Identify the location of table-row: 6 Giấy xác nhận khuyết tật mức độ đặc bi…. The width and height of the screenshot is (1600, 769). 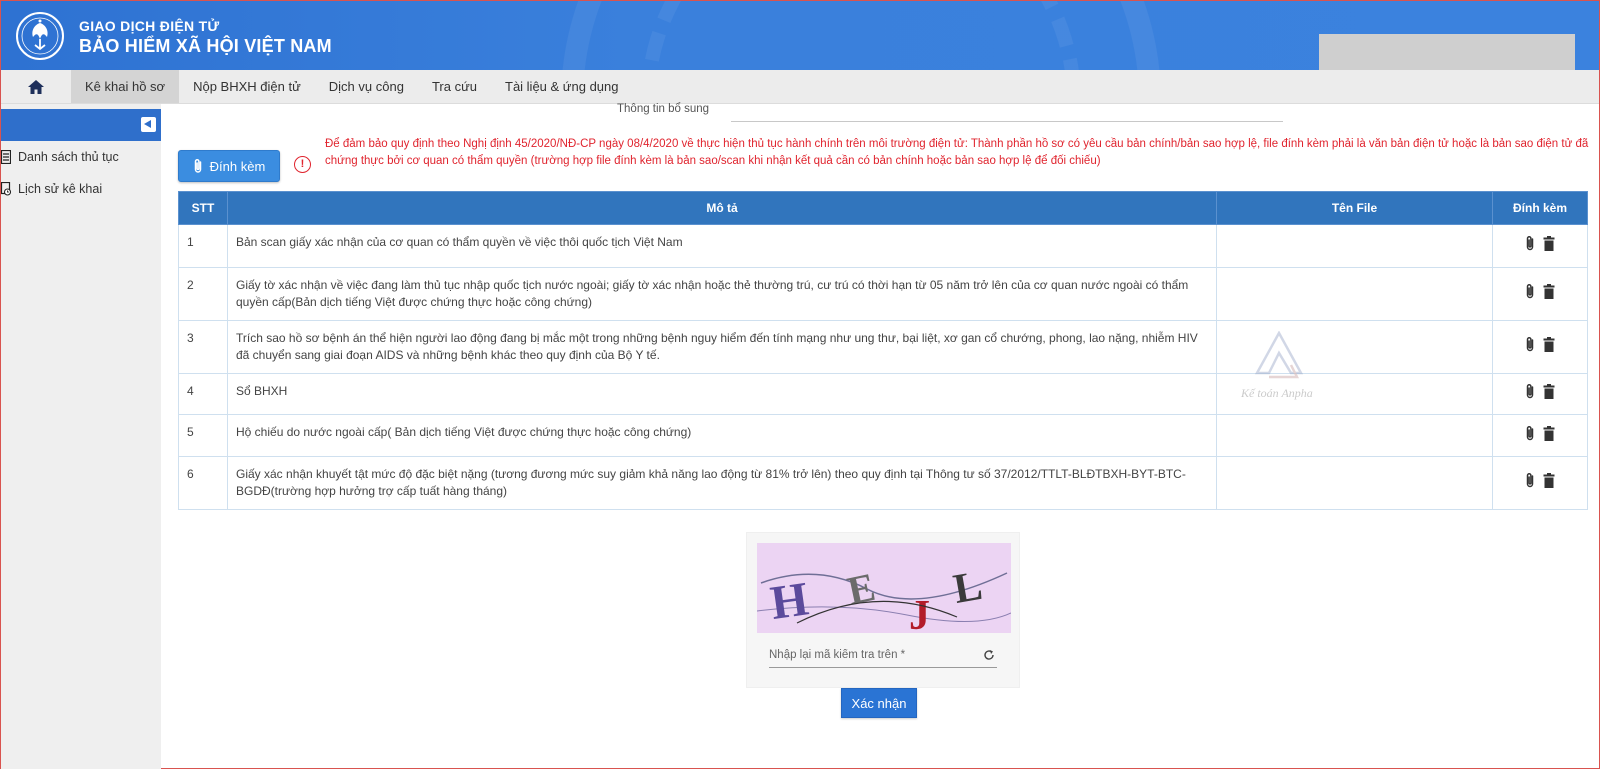
(883, 483).